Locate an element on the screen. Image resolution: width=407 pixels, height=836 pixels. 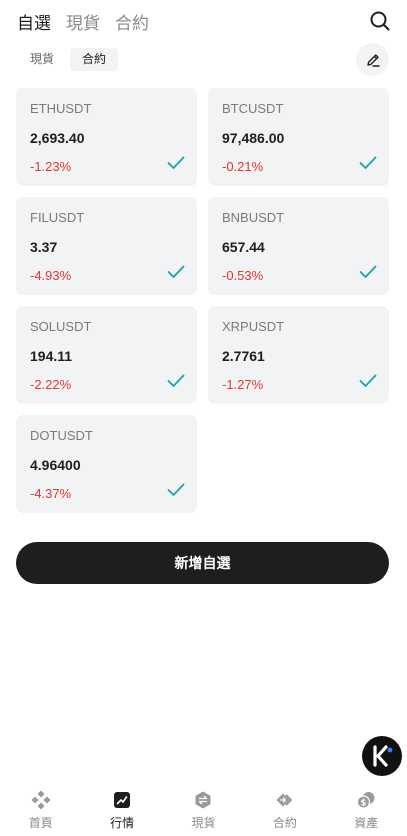
search-icon is located at coordinates (380, 21).